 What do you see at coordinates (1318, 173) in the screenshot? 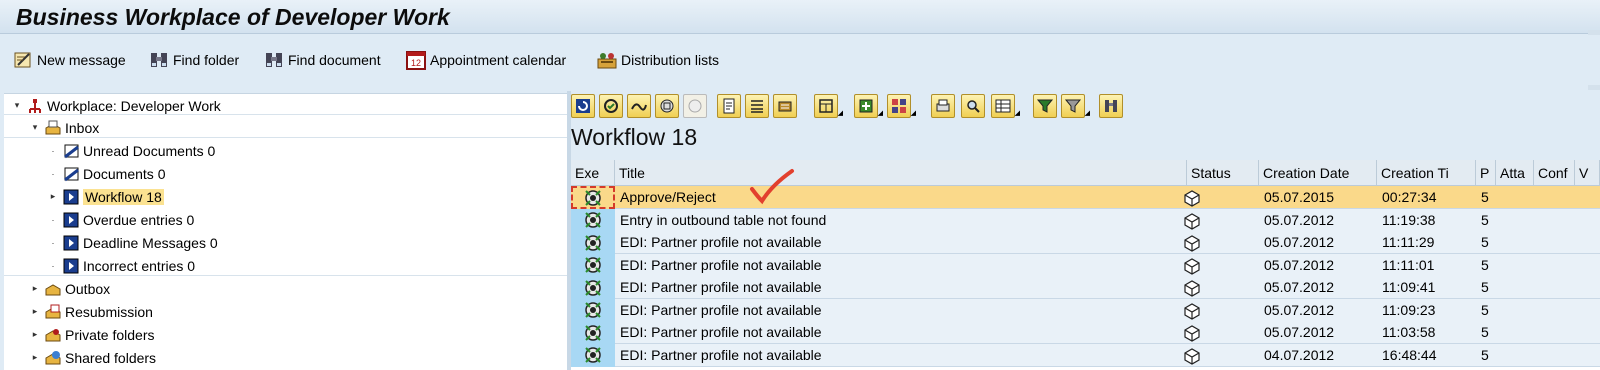
I see `column-header-creation-date: Creation Date` at bounding box center [1318, 173].